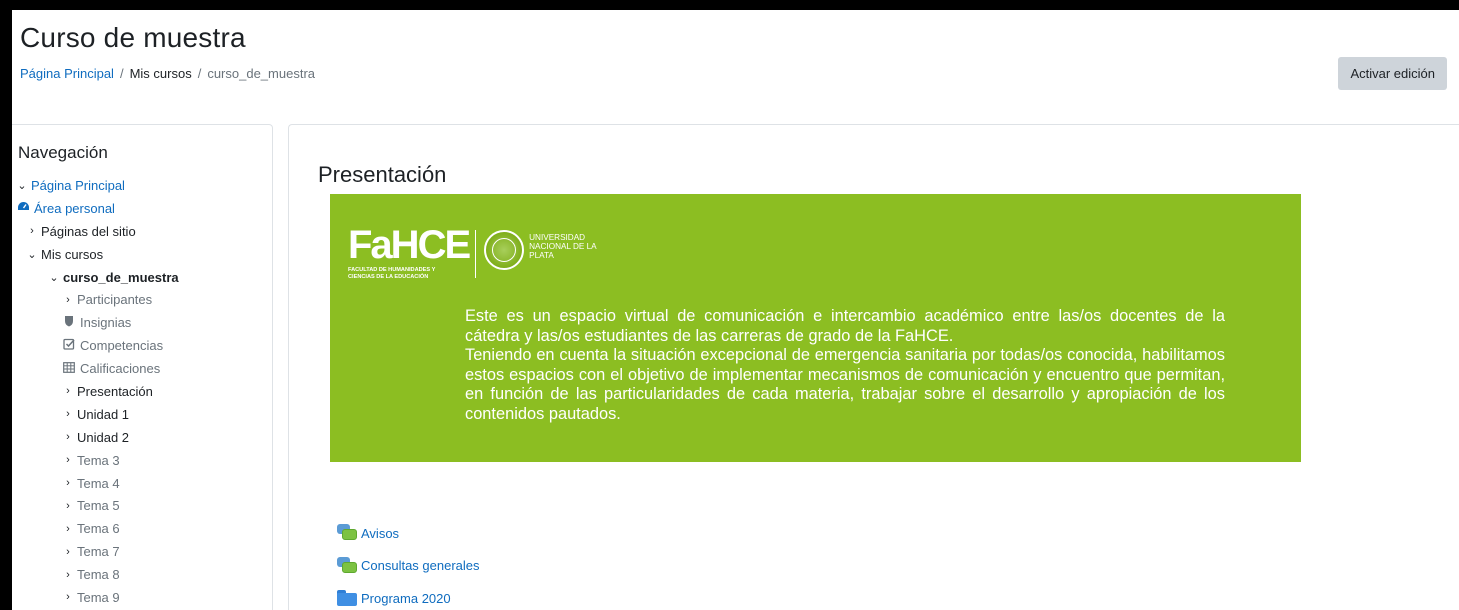 The height and width of the screenshot is (610, 1459). I want to click on nav-item-label: Unidad 2, so click(103, 437).